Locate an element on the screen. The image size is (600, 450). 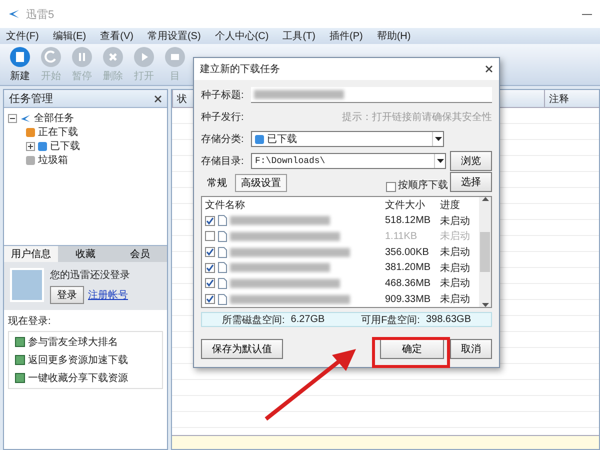
toolbar-button: 新建 is located at coordinates (20, 64).